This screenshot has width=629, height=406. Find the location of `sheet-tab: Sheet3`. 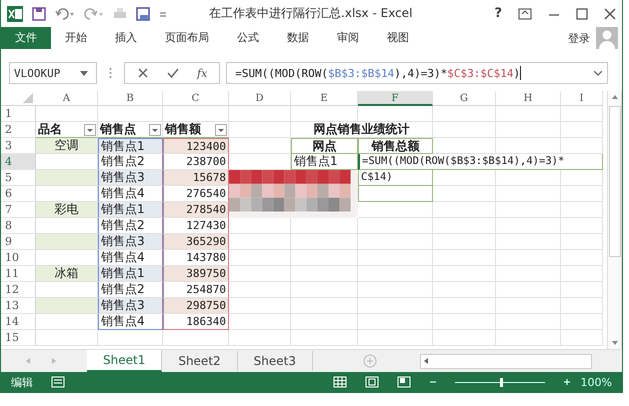

sheet-tab: Sheet3 is located at coordinates (275, 361).